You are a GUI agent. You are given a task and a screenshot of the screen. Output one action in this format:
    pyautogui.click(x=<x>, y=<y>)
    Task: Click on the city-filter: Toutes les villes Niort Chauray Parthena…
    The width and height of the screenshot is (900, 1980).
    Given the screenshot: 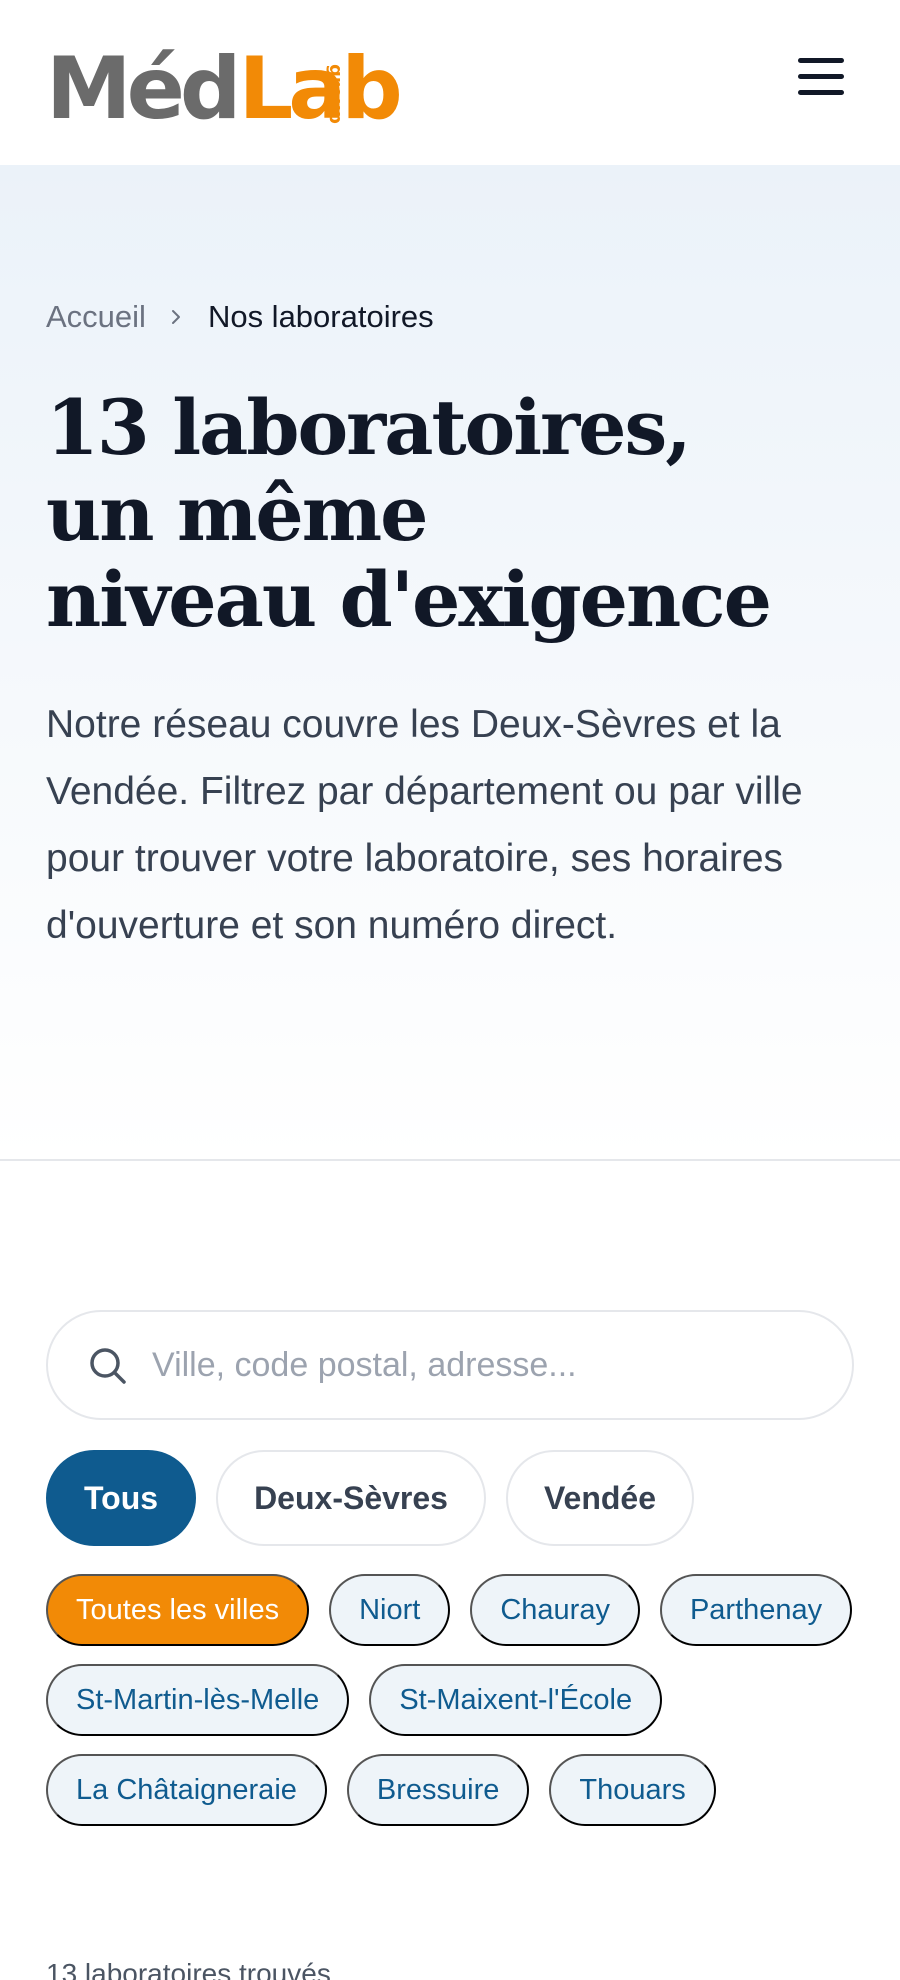 What is the action you would take?
    pyautogui.click(x=456, y=1700)
    